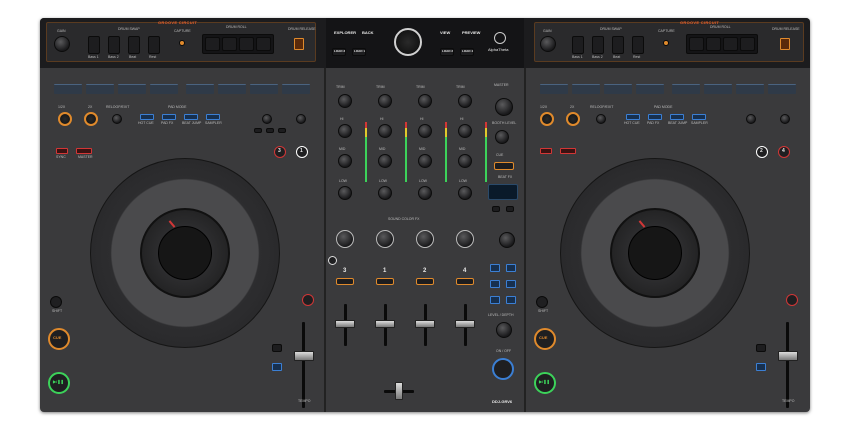 The image size is (850, 425). Describe the element at coordinates (147, 117) in the screenshot. I see `left-hot-cue-button` at that location.